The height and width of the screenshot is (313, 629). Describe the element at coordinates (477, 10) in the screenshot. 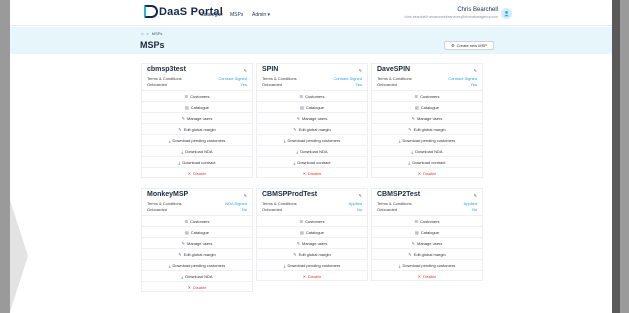

I see `user-name: Chris Bearchell` at that location.